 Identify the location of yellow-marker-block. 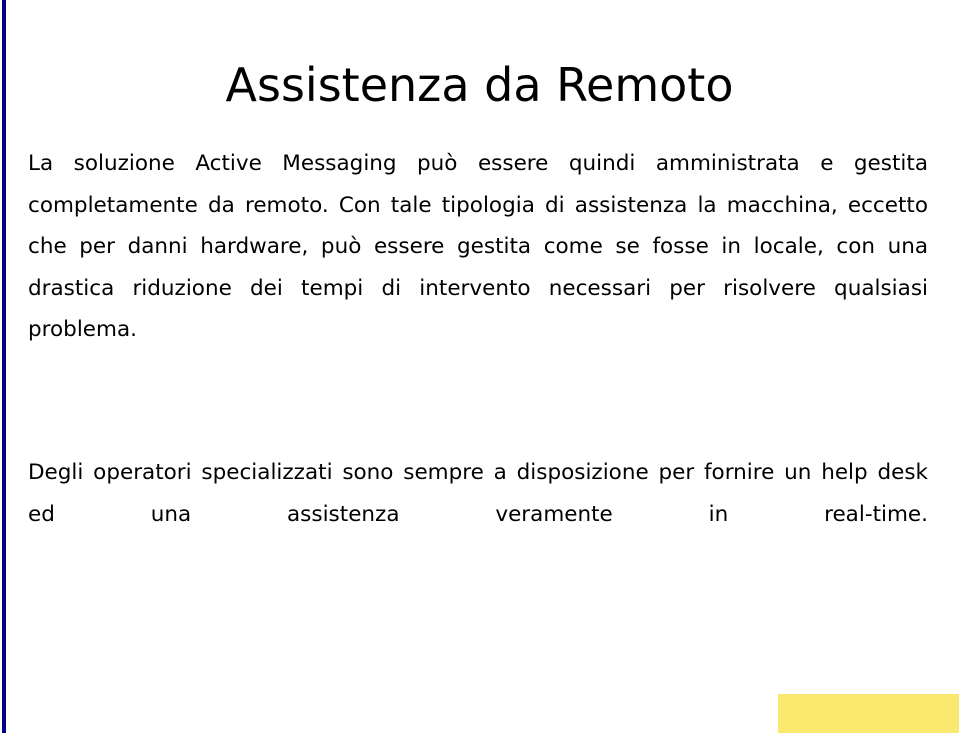
(868, 713).